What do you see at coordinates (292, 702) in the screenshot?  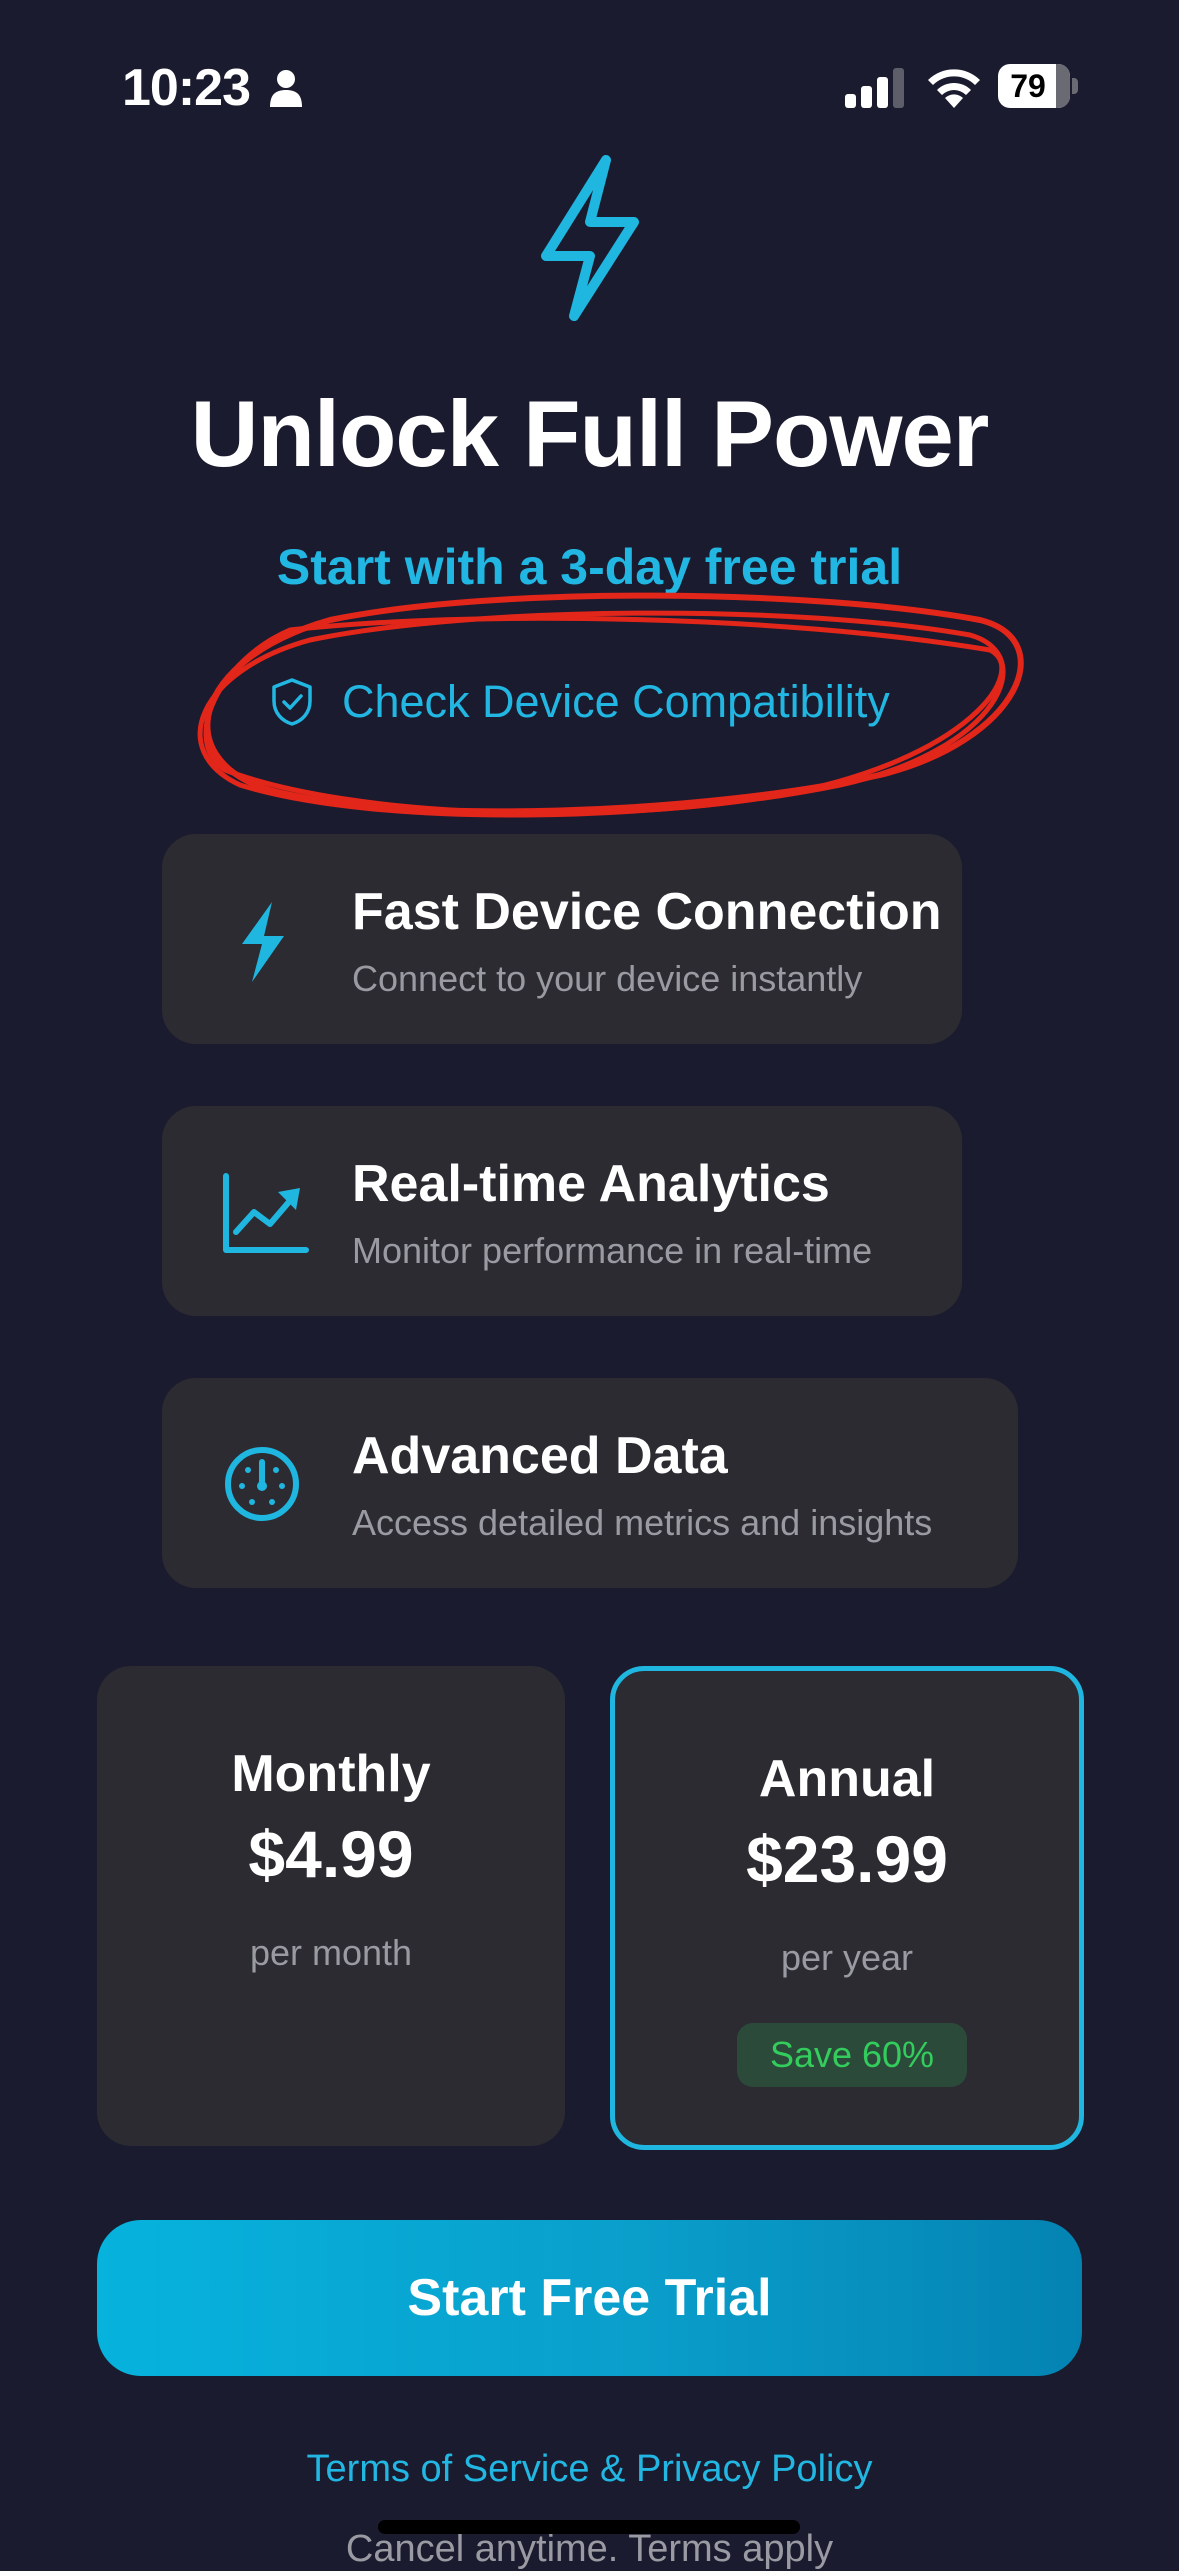 I see `shield-check-icon` at bounding box center [292, 702].